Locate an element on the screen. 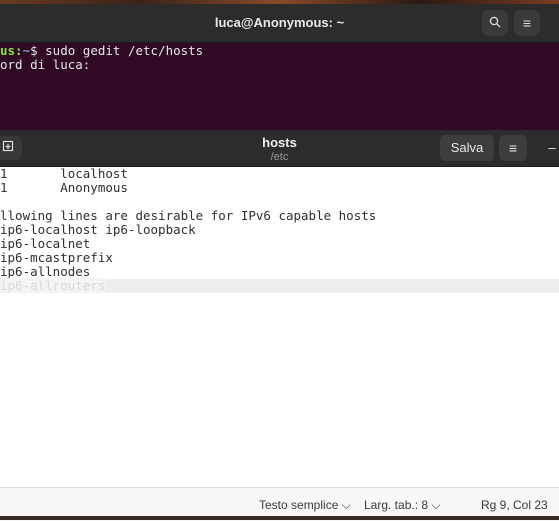 The height and width of the screenshot is (521, 559). terminal-title: luca@Anonymous: ~ is located at coordinates (279, 22).